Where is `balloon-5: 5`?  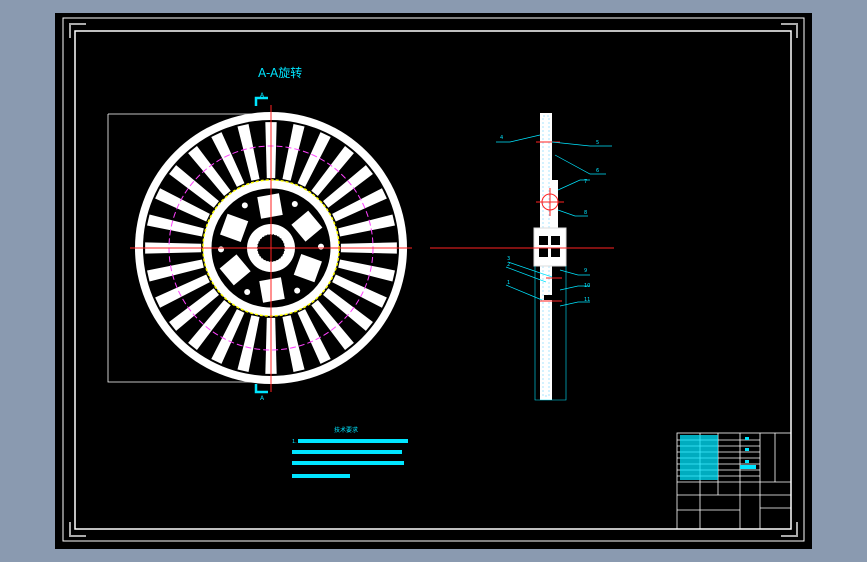 balloon-5: 5 is located at coordinates (597, 143).